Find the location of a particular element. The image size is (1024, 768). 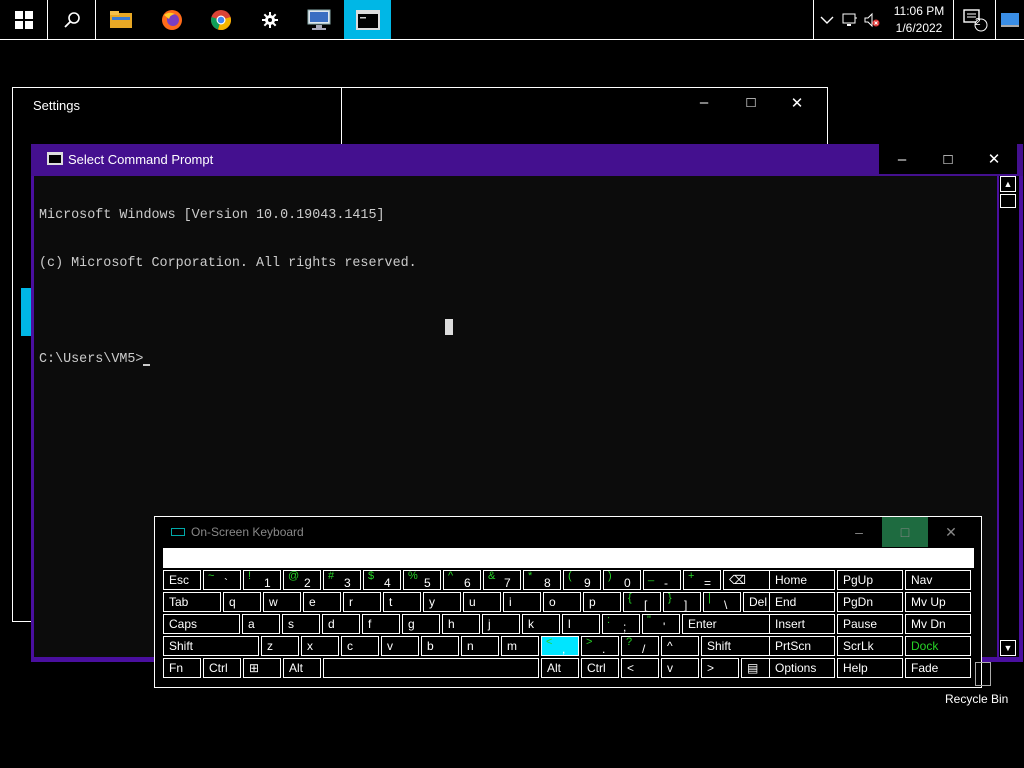

osk-key: #3 is located at coordinates (342, 580).